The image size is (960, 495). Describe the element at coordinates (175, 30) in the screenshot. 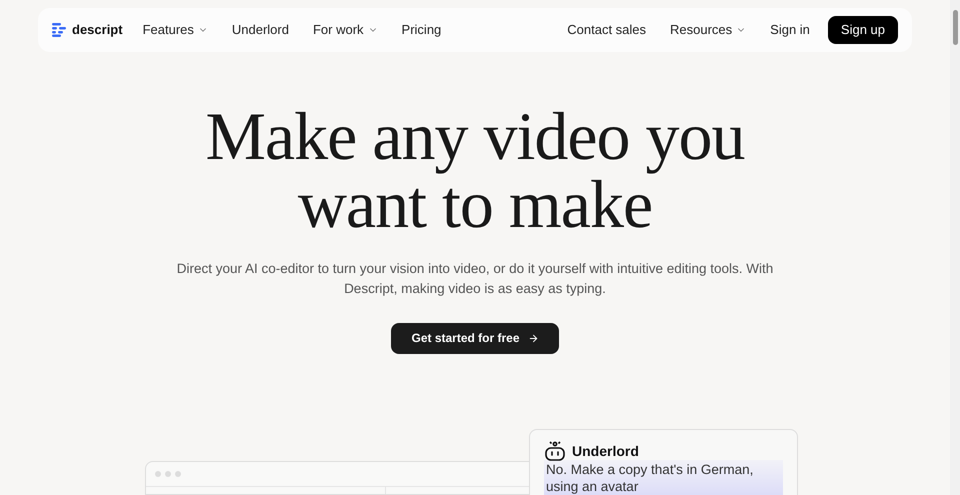

I see `nav-link: Features` at that location.